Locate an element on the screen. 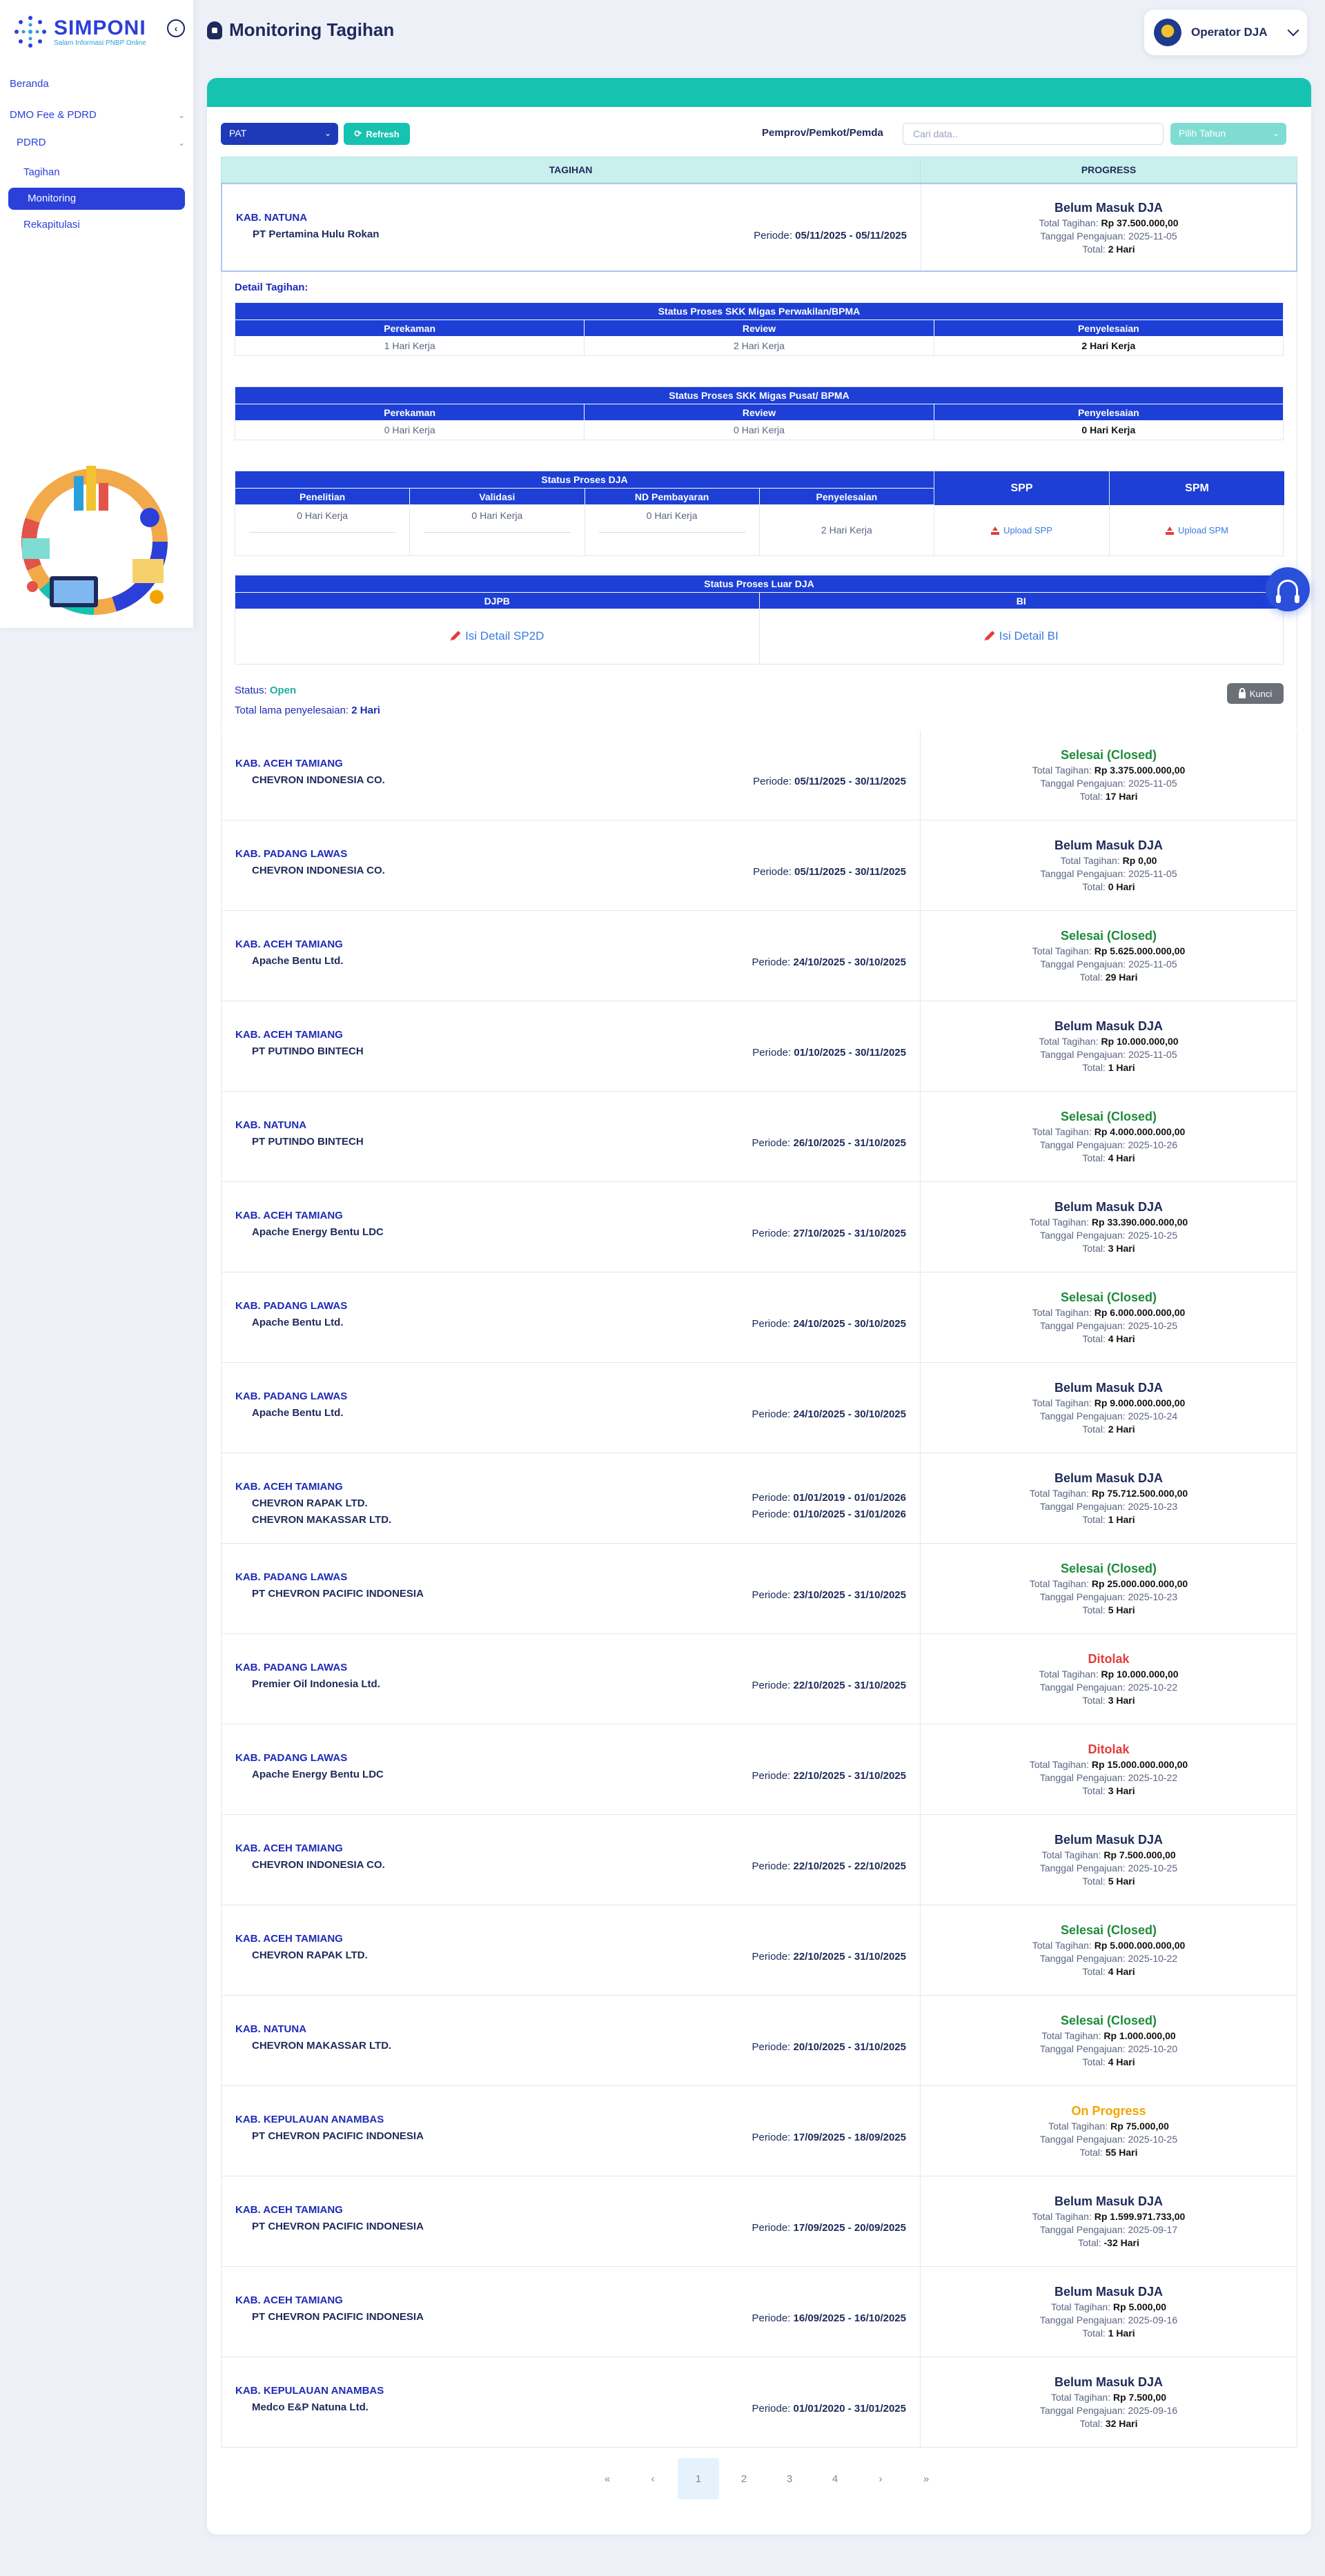 The image size is (1325, 2576). total-tagihan: Total Tagihan: Rp 33.390.000.000,00 is located at coordinates (1109, 1222).